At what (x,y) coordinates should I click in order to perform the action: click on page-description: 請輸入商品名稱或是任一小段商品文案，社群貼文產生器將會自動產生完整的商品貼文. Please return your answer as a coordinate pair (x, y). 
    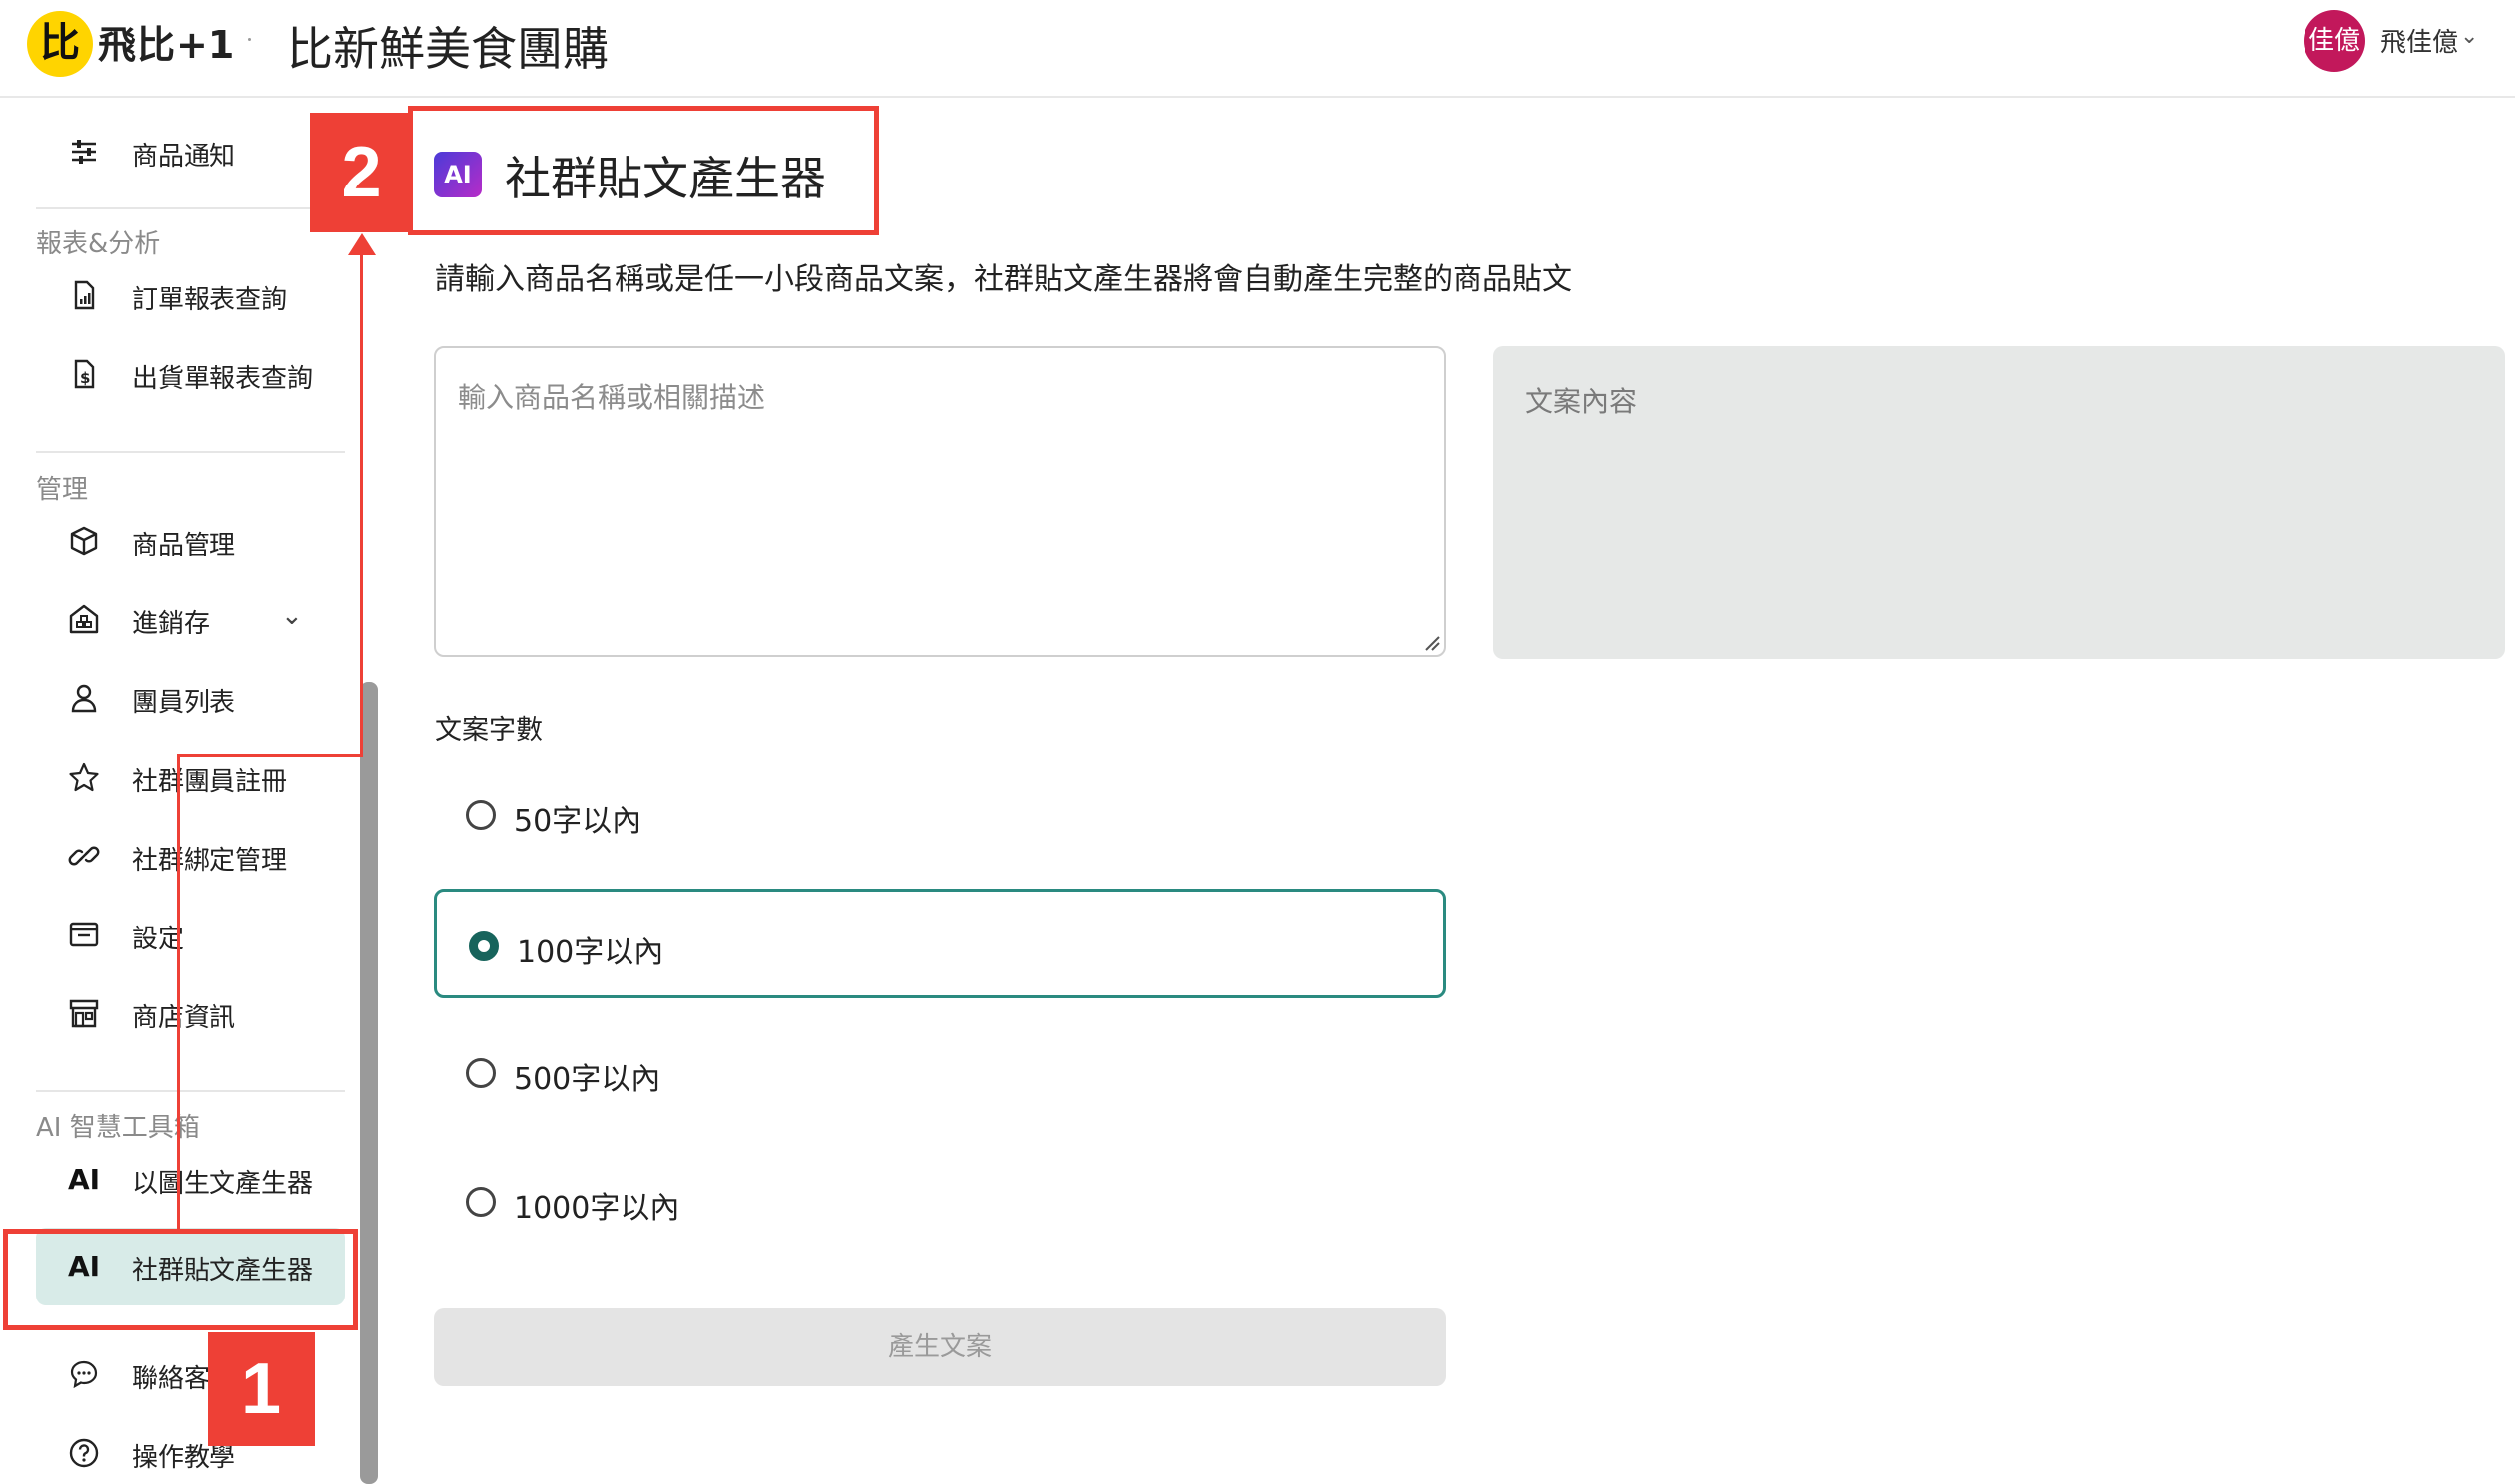
    Looking at the image, I should click on (1003, 279).